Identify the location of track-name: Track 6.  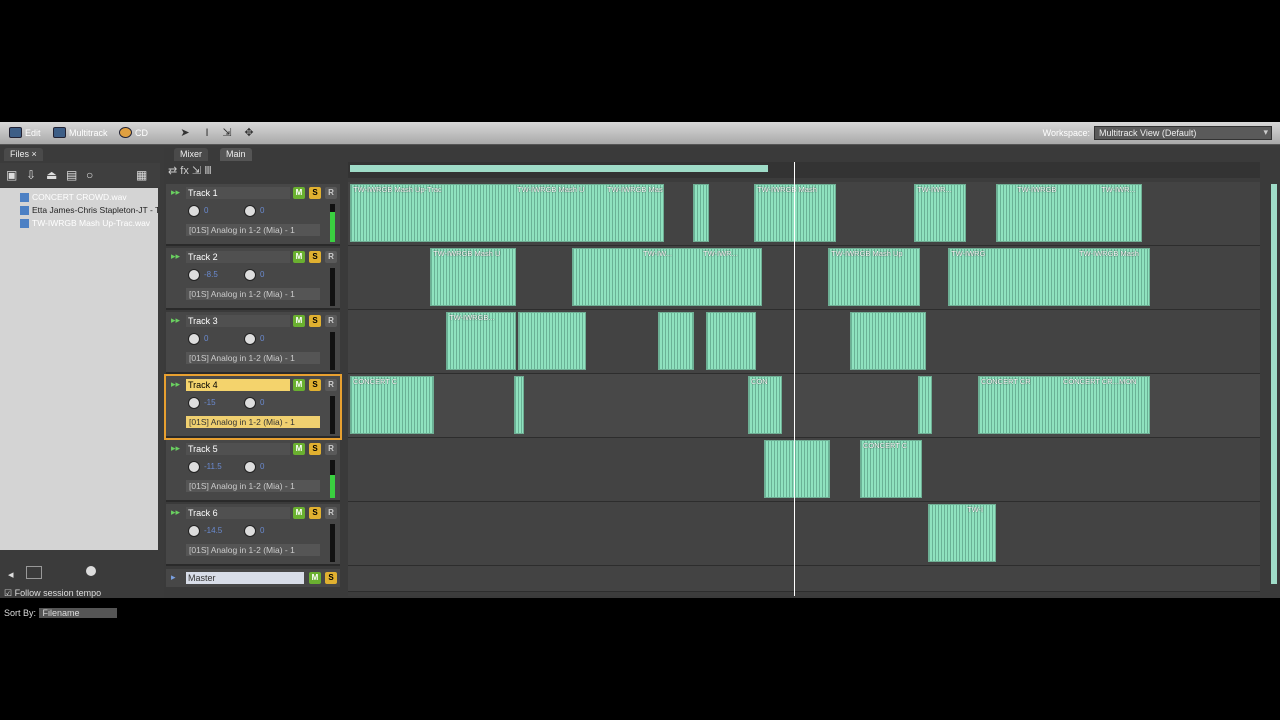
(238, 513).